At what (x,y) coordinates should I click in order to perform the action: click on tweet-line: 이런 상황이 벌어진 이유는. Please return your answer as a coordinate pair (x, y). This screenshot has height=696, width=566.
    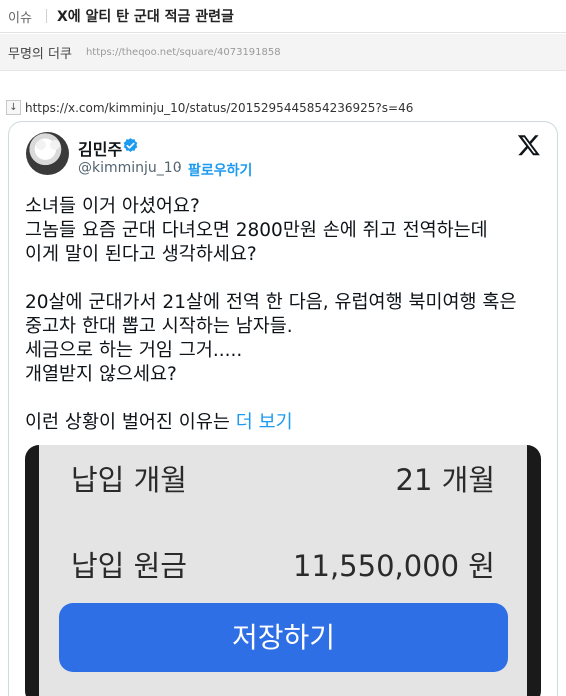
    Looking at the image, I should click on (127, 422).